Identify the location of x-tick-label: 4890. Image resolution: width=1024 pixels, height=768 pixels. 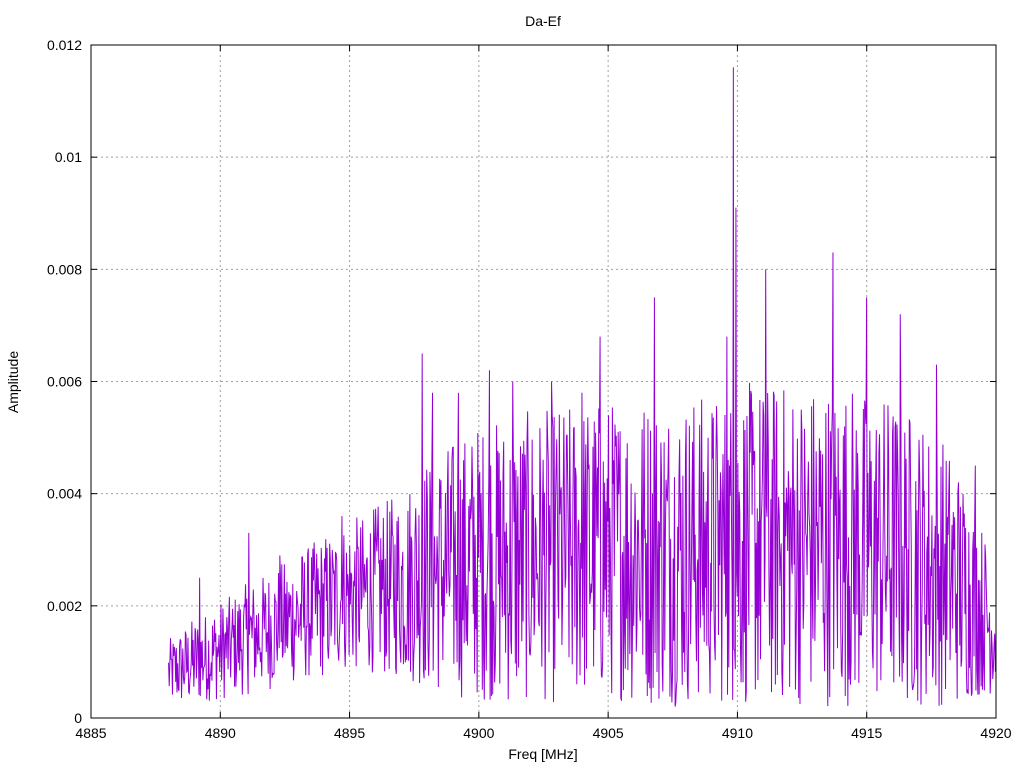
(220, 733).